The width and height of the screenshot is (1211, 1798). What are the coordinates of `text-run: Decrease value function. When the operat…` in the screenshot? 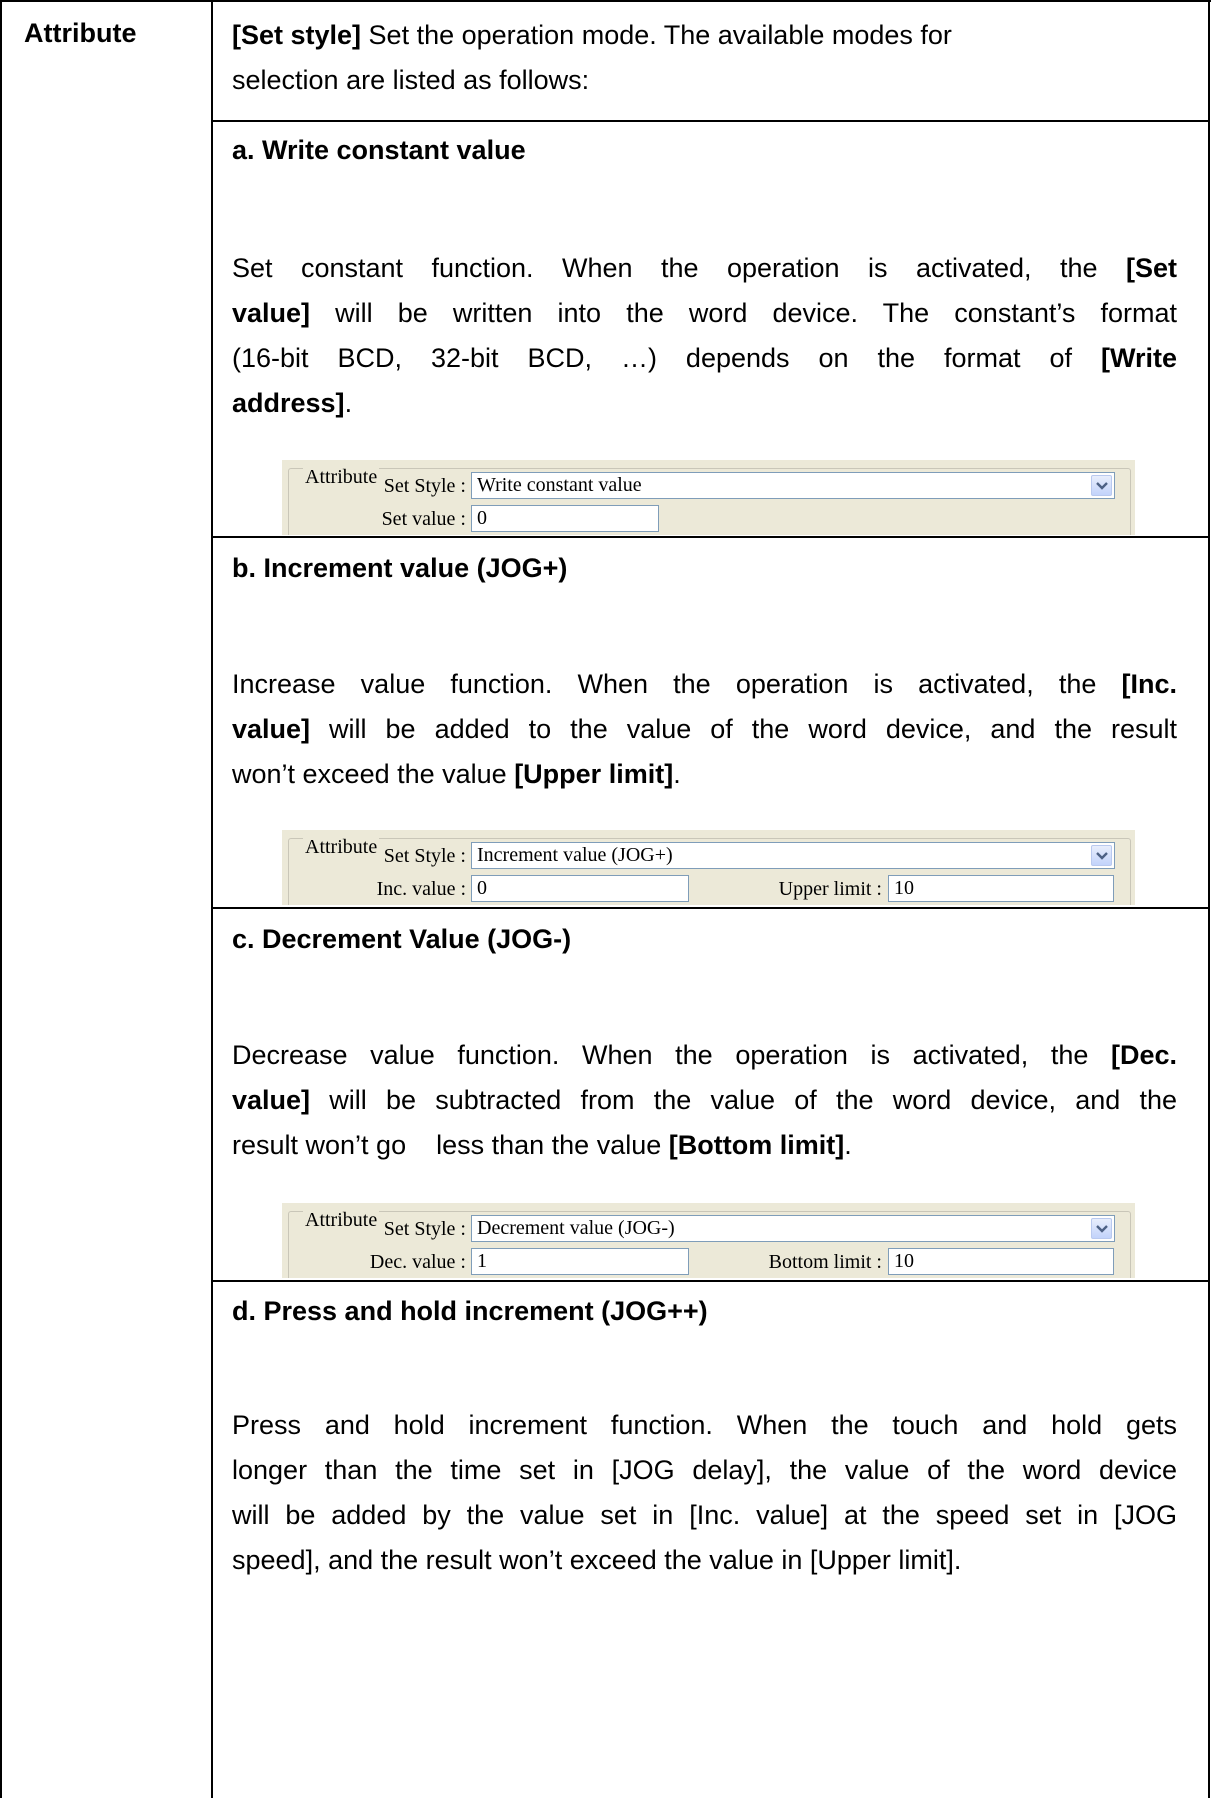 It's located at (671, 1055).